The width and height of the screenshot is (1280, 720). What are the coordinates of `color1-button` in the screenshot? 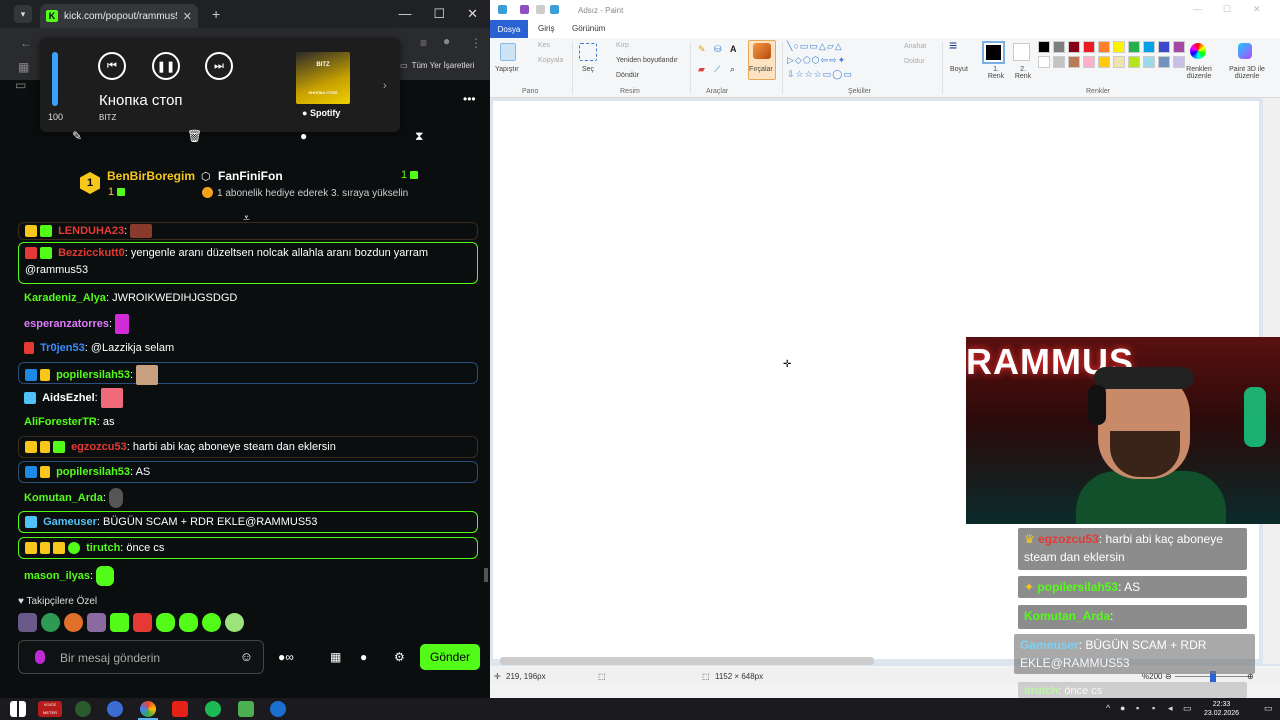 It's located at (993, 52).